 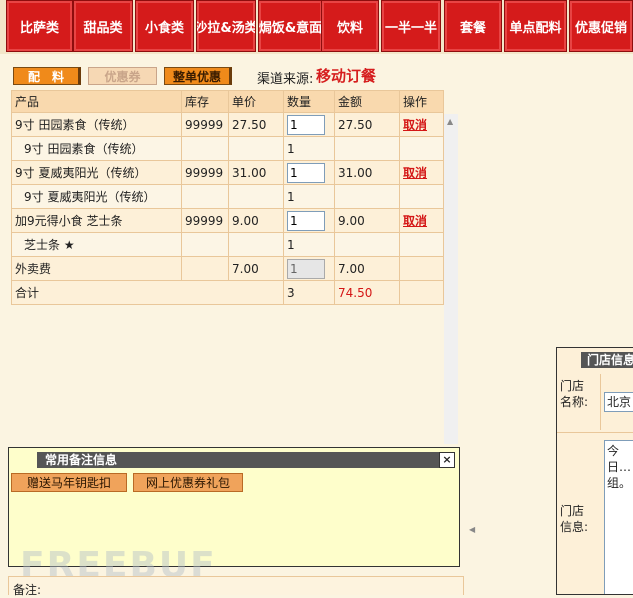 I want to click on col-header-op: 操作, so click(x=421, y=101).